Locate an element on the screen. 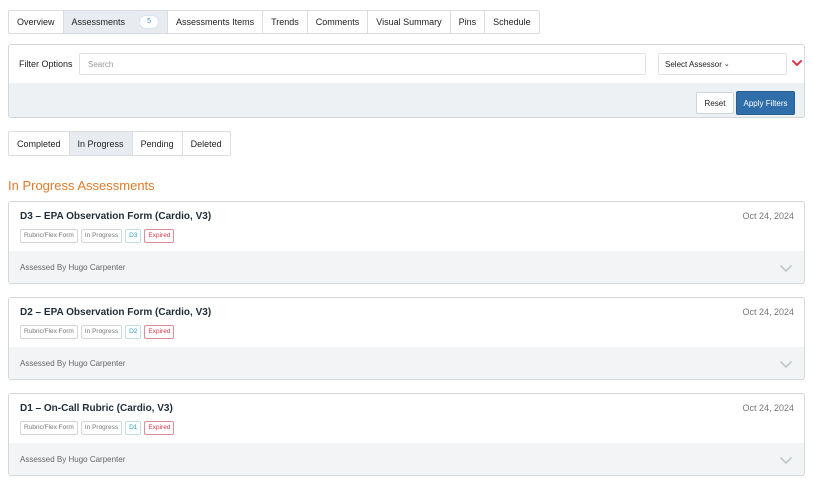 This screenshot has height=489, width=813. assessment-title: D1 – On-Call Rubric (Cardio, V3) is located at coordinates (96, 408).